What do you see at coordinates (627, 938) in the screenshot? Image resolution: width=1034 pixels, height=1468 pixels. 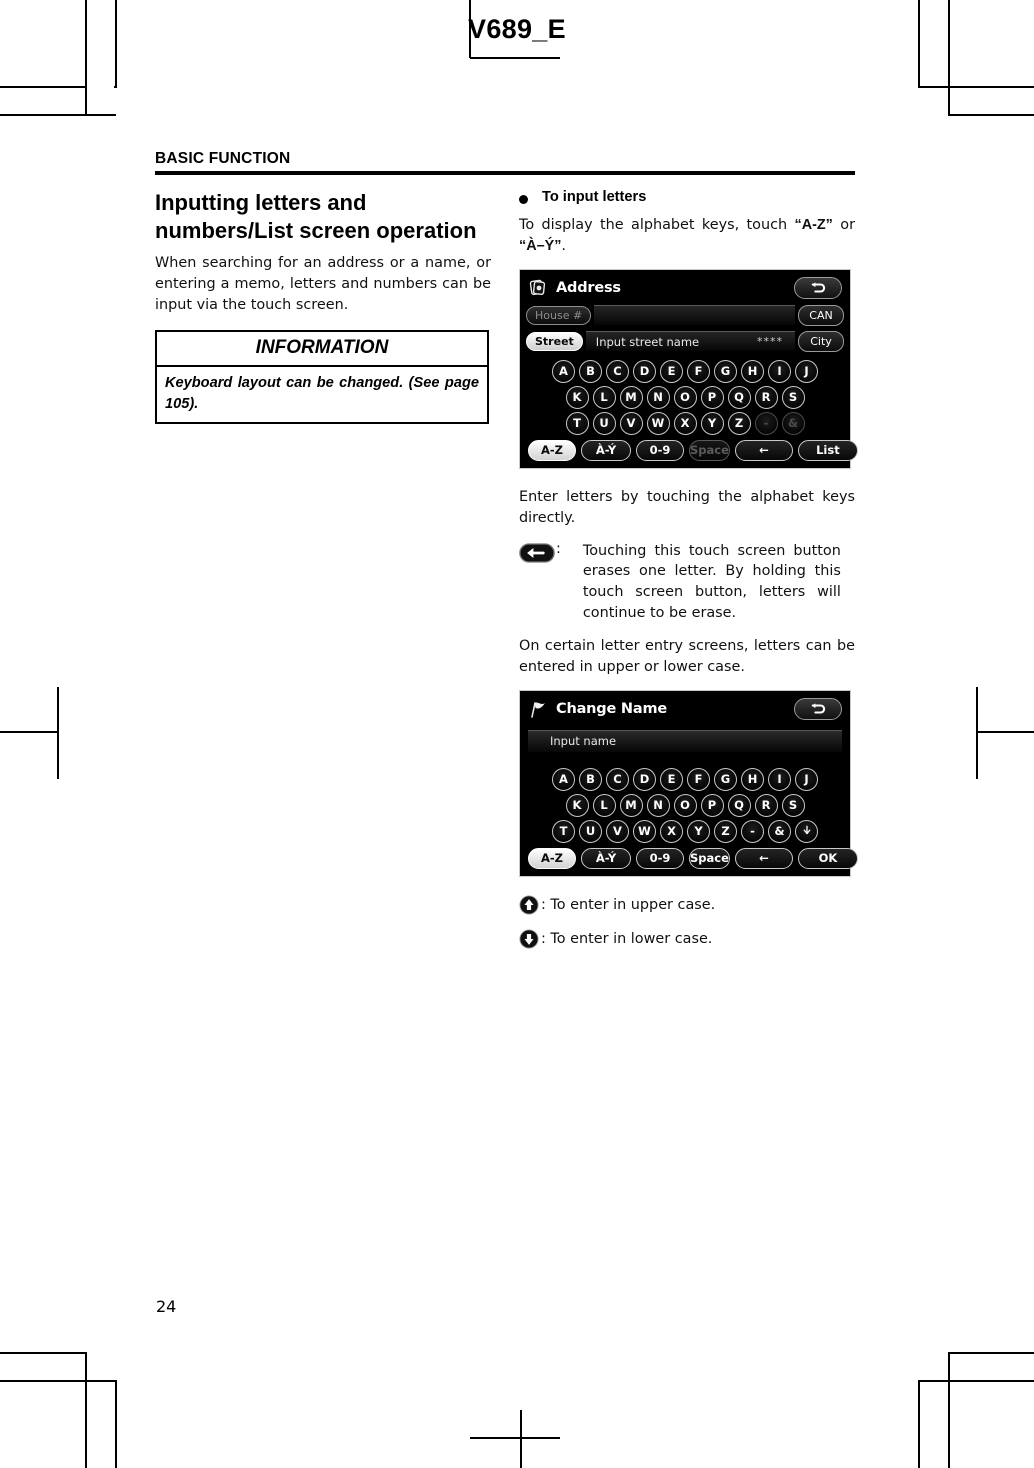 I see `legend-lower-case-text: : To enter in lower case.` at bounding box center [627, 938].